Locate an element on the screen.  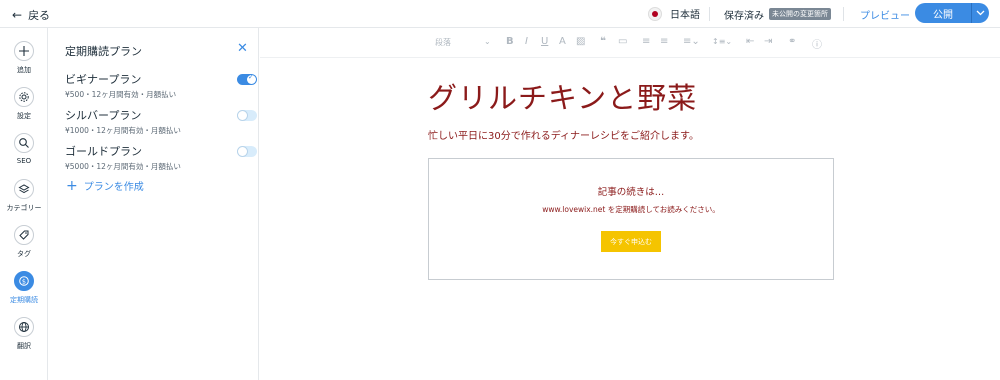
plan-name: ビギナープラン is located at coordinates (103, 79).